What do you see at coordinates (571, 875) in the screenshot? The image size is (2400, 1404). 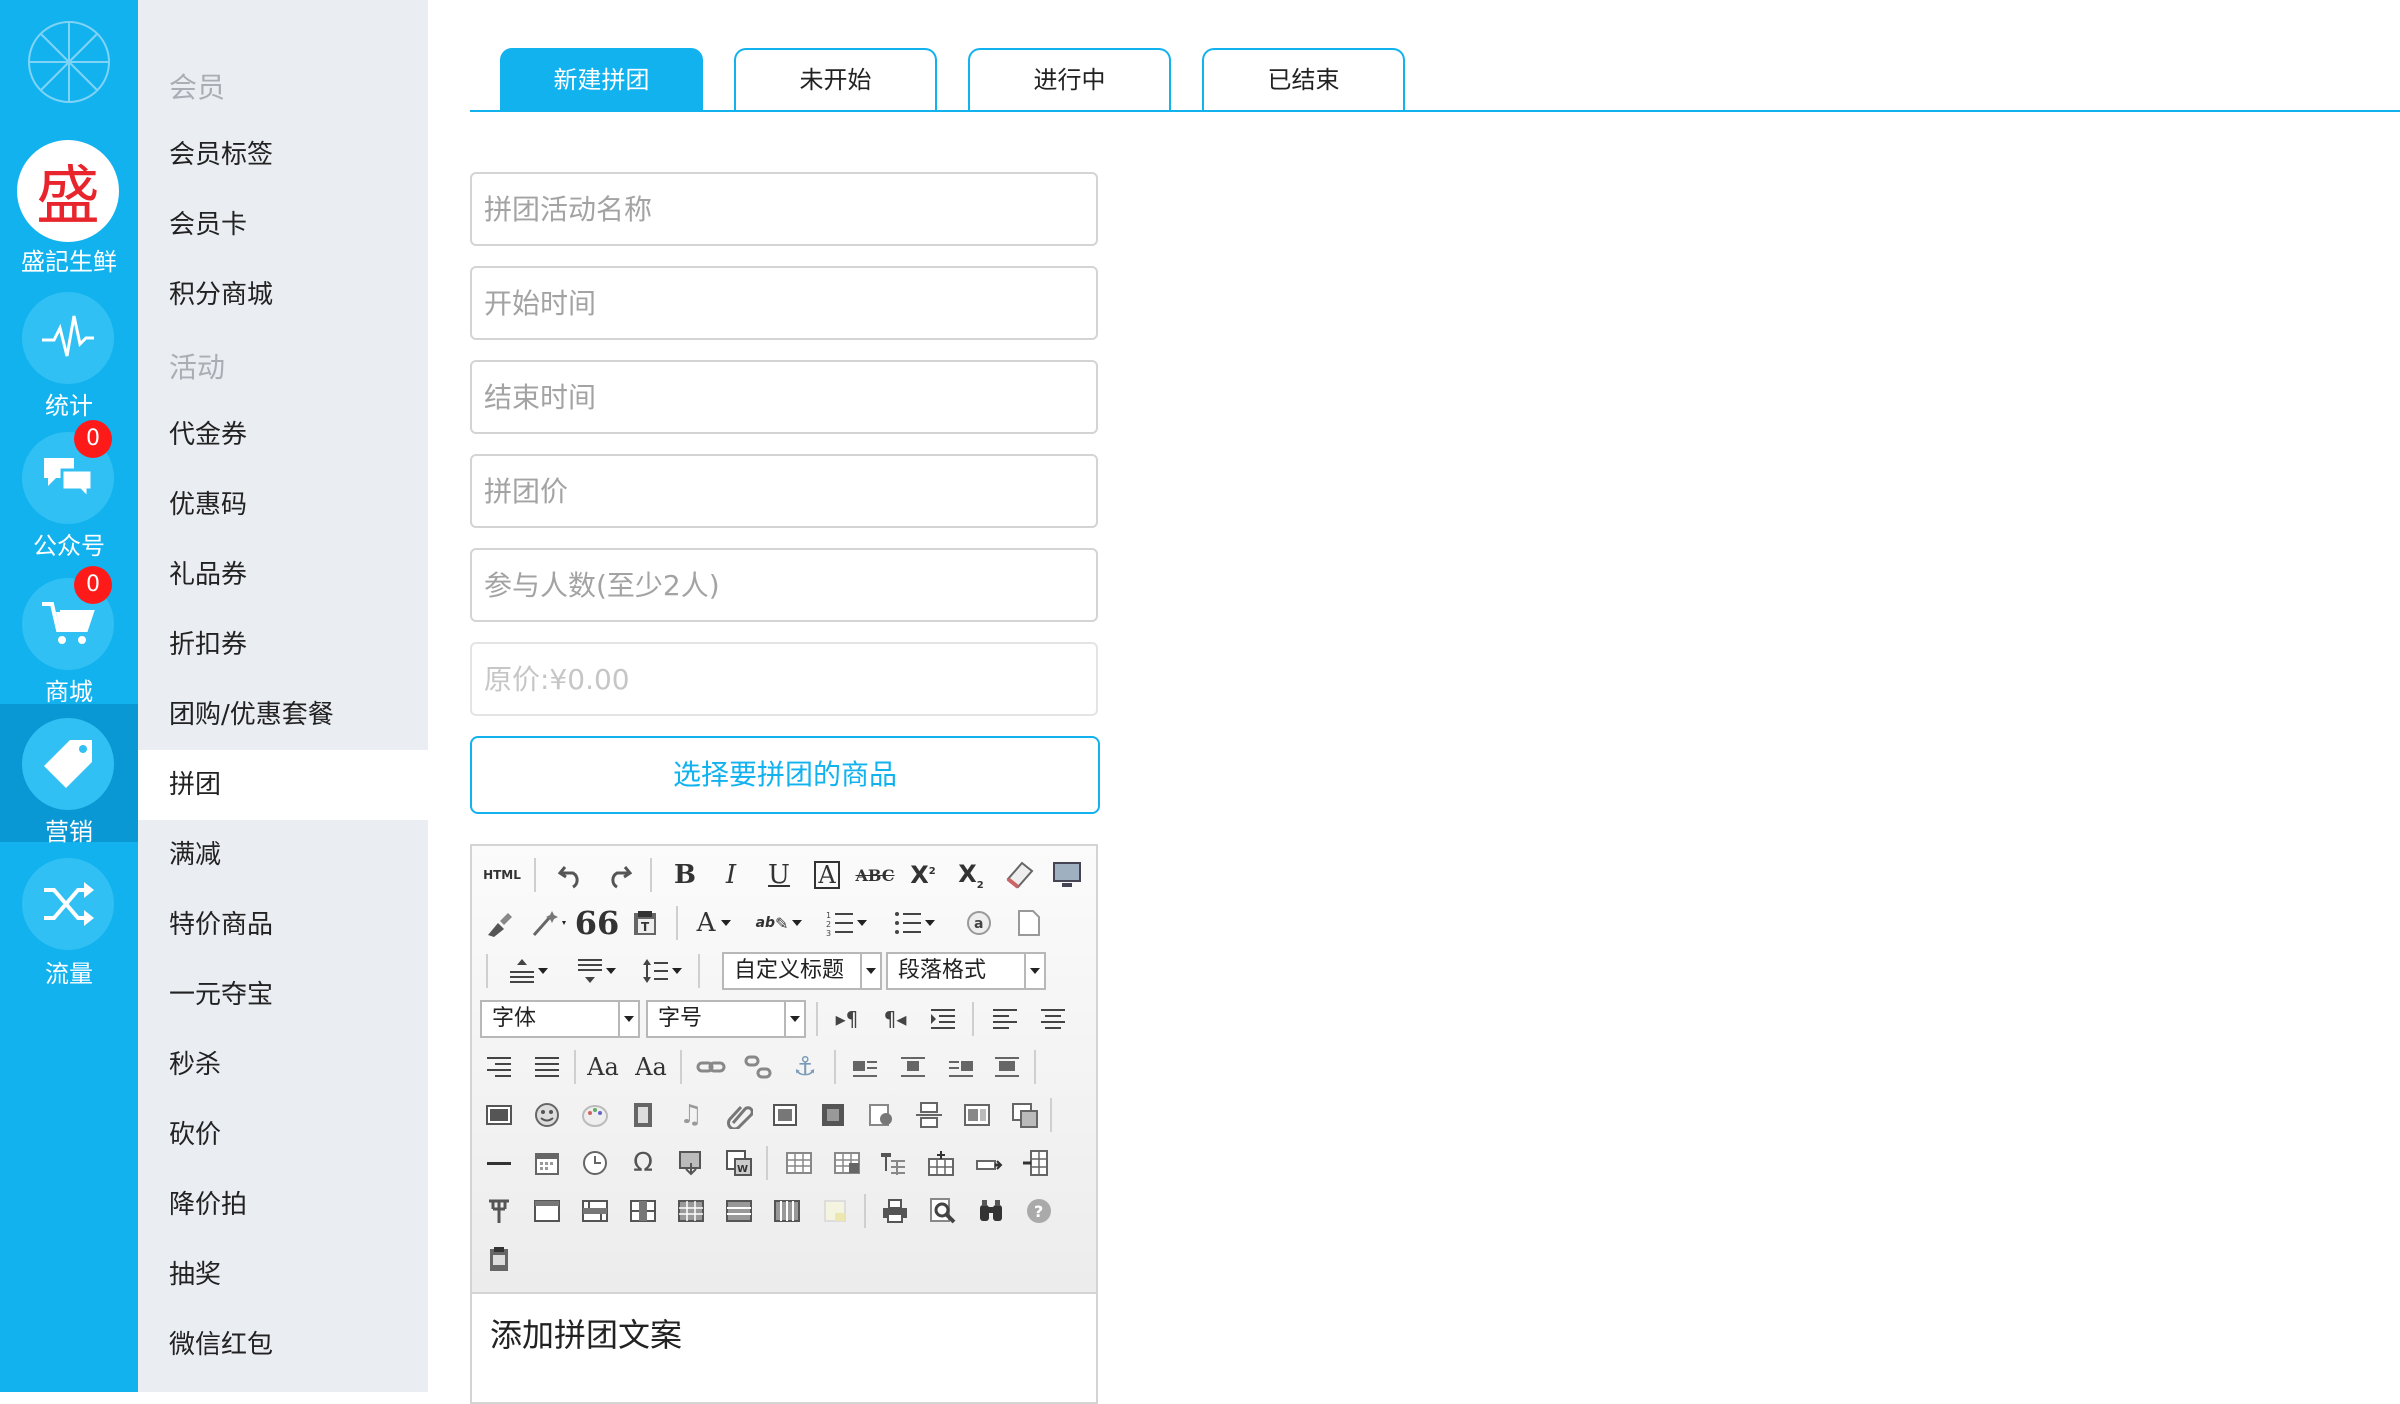 I see `undo-icon` at bounding box center [571, 875].